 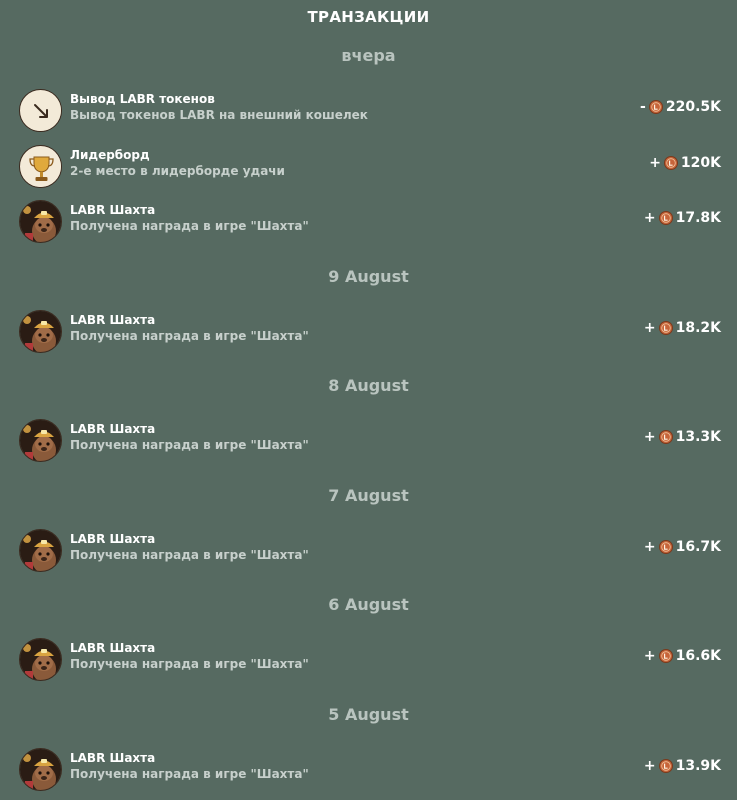 I want to click on trophy-icon, so click(x=40, y=166).